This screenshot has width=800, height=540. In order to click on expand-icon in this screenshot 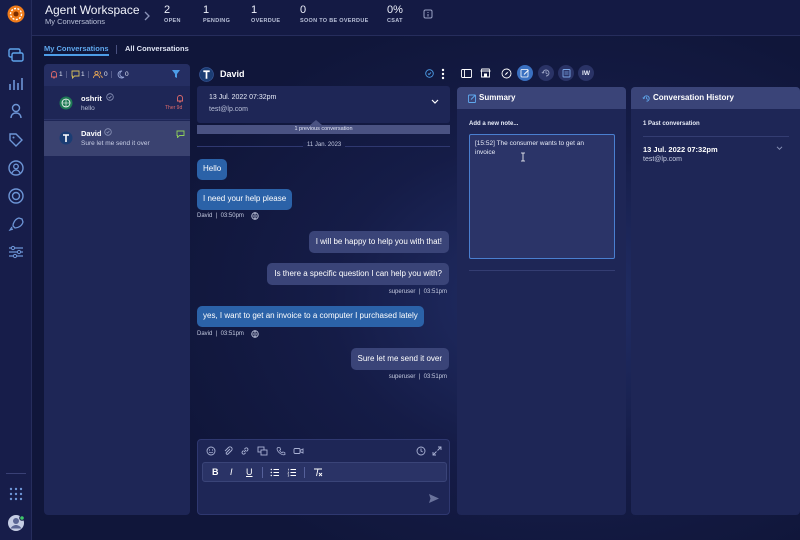, I will do `click(437, 451)`.